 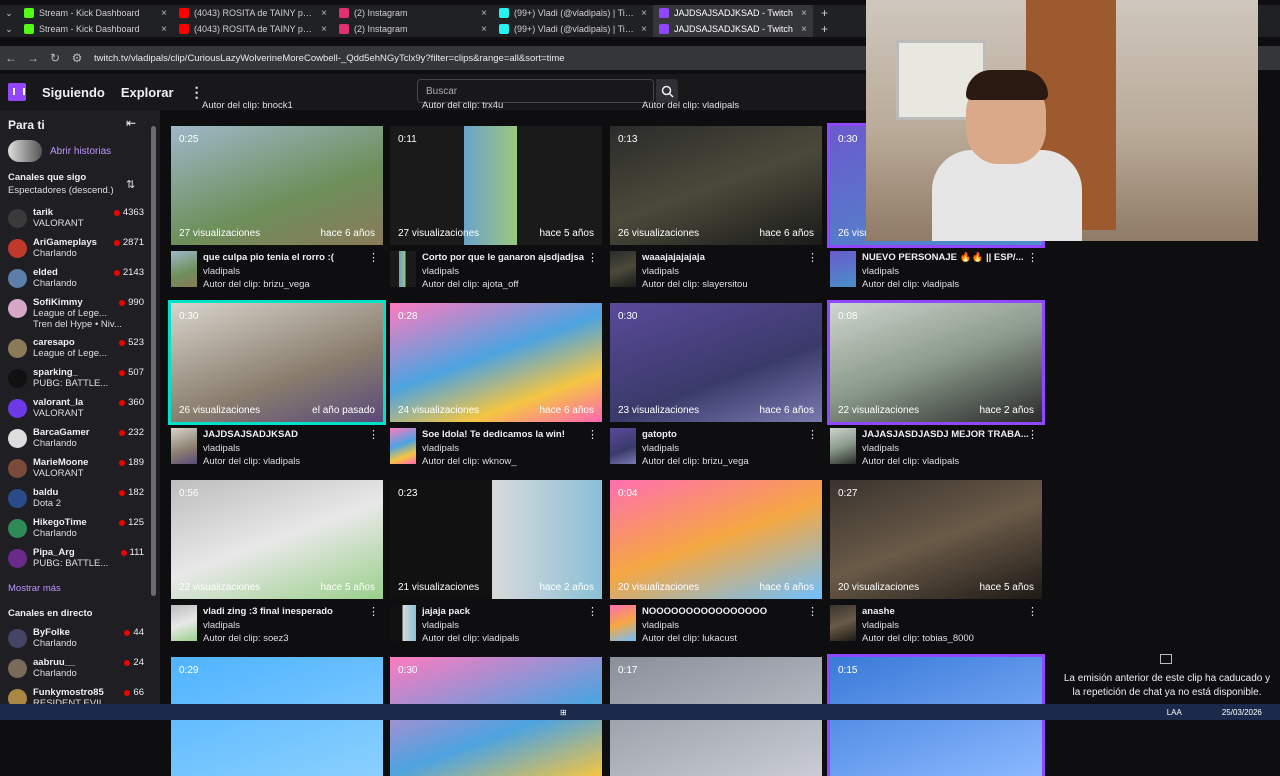 I want to click on sidebar-channel: baldu Dota 2 182, so click(x=76, y=500).